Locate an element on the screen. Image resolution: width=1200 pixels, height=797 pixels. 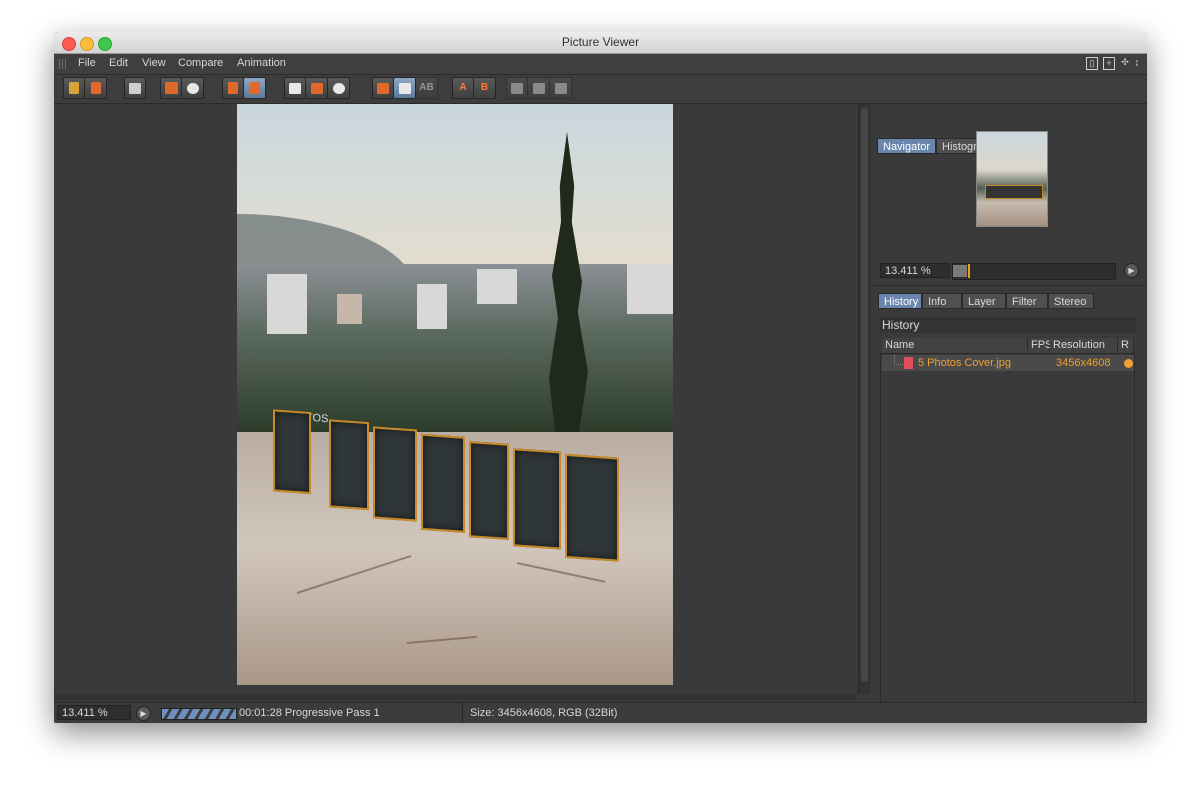
menu-view: View is located at coordinates (154, 63).